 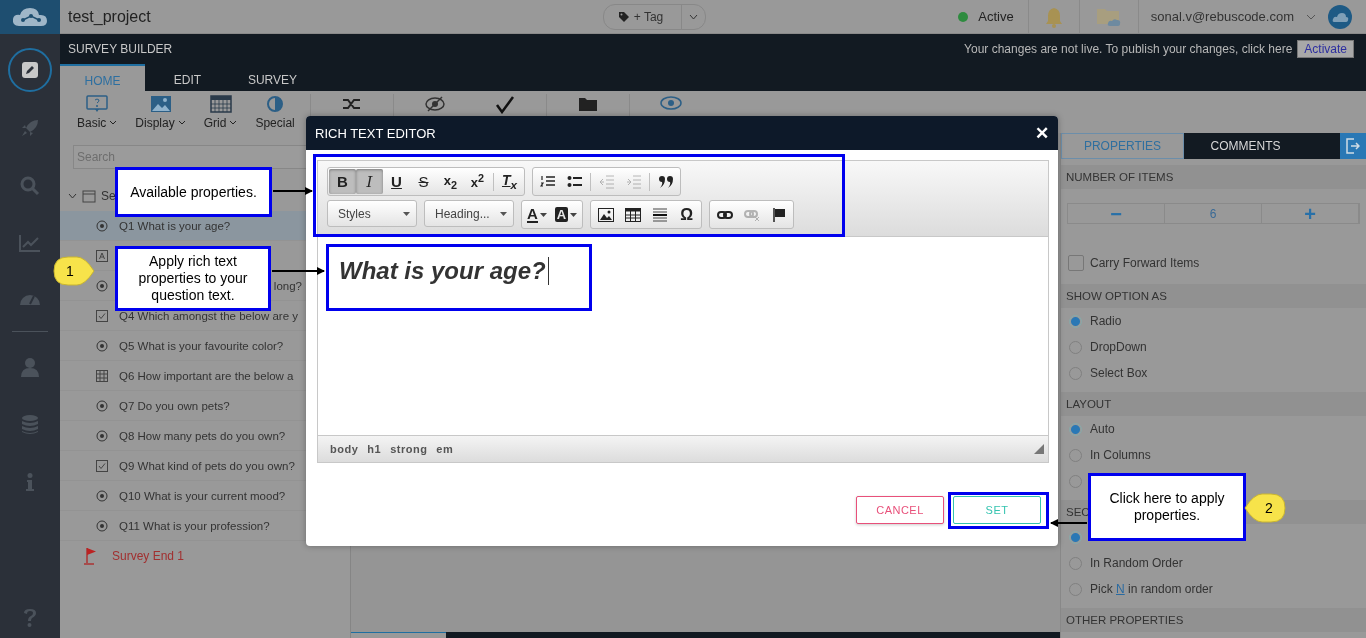 What do you see at coordinates (1053, 16) in the screenshot?
I see `bell-icon` at bounding box center [1053, 16].